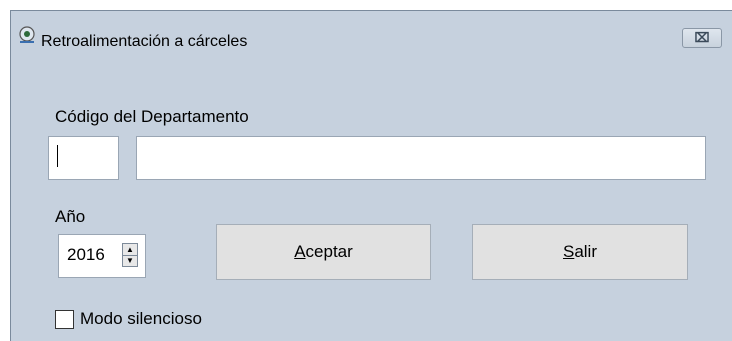 This screenshot has width=732, height=341. What do you see at coordinates (141, 318) in the screenshot?
I see `silent-mode-label: Modo silencioso` at bounding box center [141, 318].